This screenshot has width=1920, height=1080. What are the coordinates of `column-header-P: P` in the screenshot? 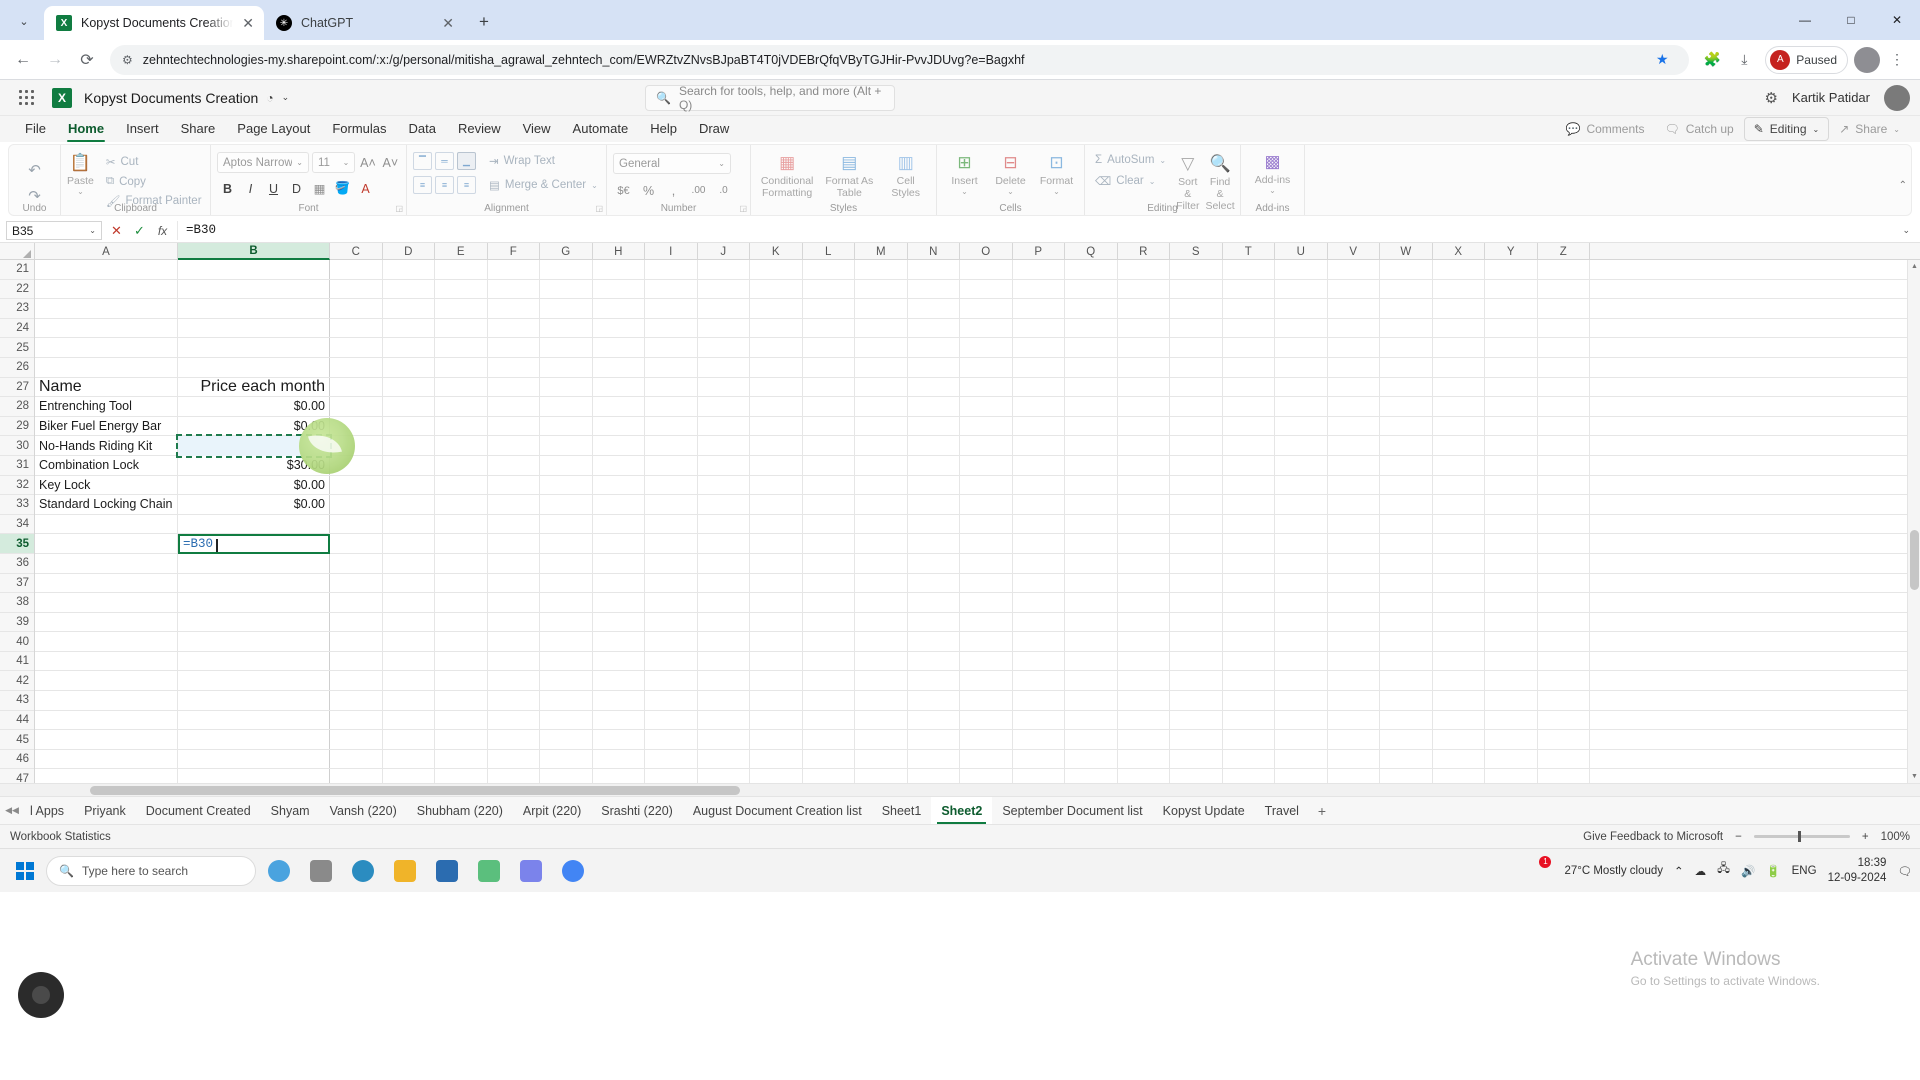 It's located at (1039, 251).